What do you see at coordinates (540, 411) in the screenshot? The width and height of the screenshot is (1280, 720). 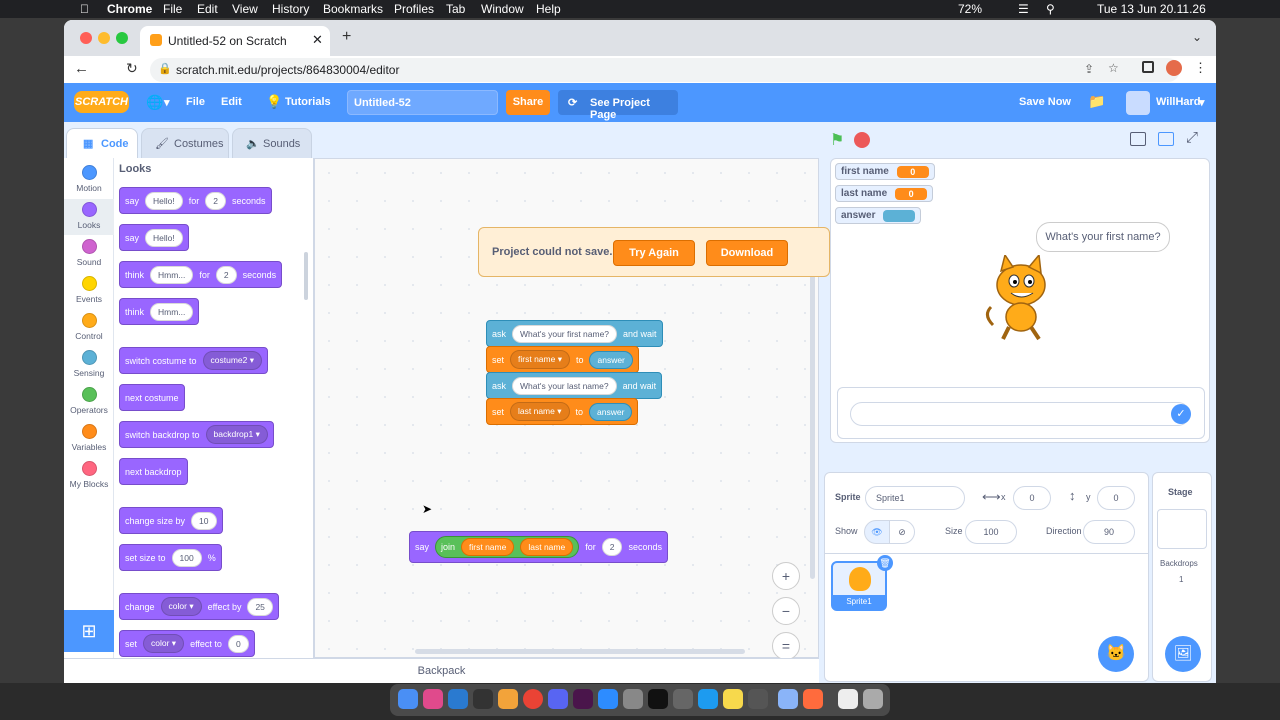 I see `variable-dropdown: last name ▾` at bounding box center [540, 411].